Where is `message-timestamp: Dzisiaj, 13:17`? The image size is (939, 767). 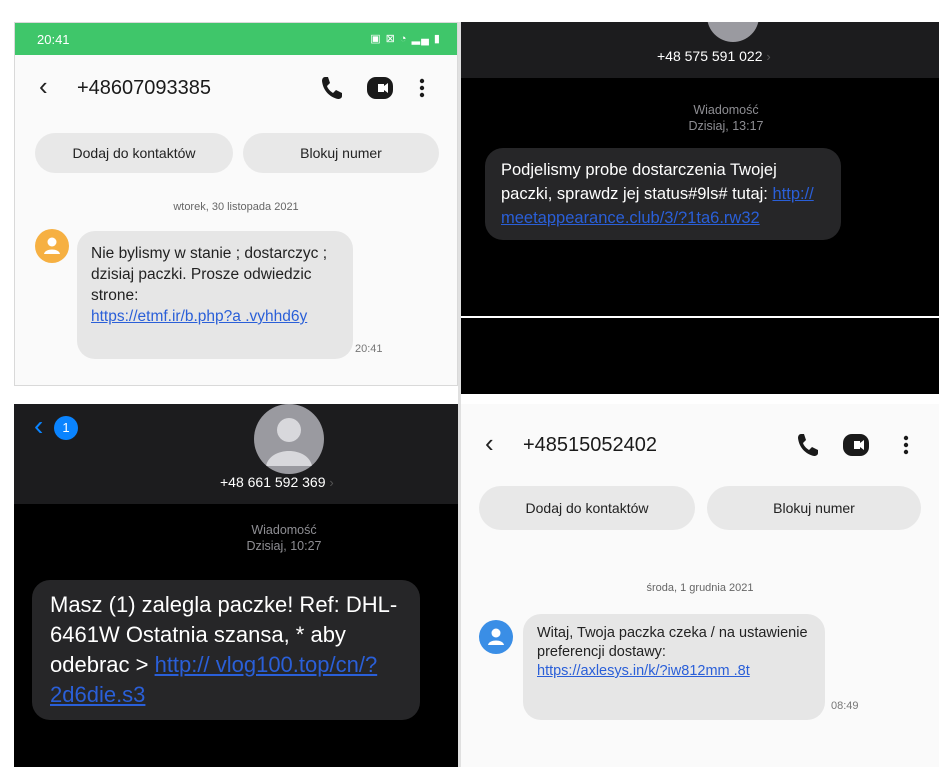 message-timestamp: Dzisiaj, 13:17 is located at coordinates (726, 126).